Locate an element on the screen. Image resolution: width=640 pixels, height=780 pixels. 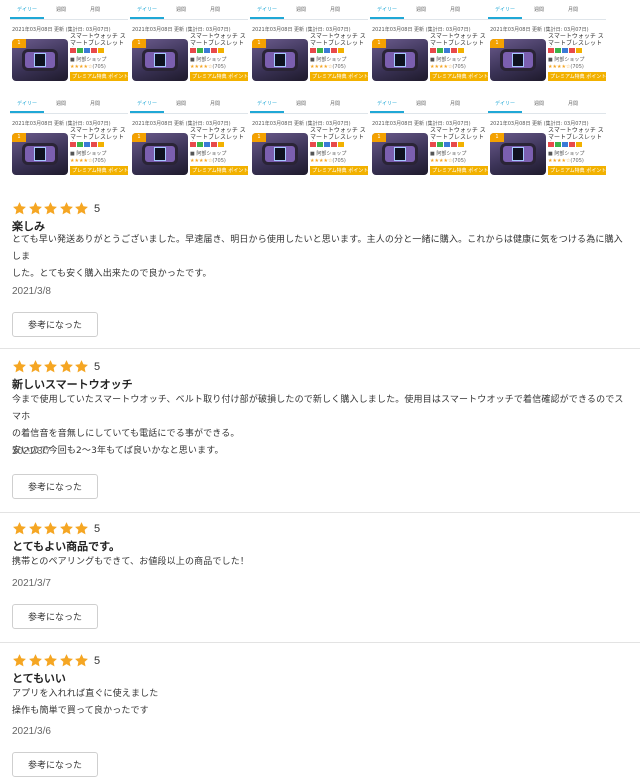
shop-icon: ■ is located at coordinates (192, 60).